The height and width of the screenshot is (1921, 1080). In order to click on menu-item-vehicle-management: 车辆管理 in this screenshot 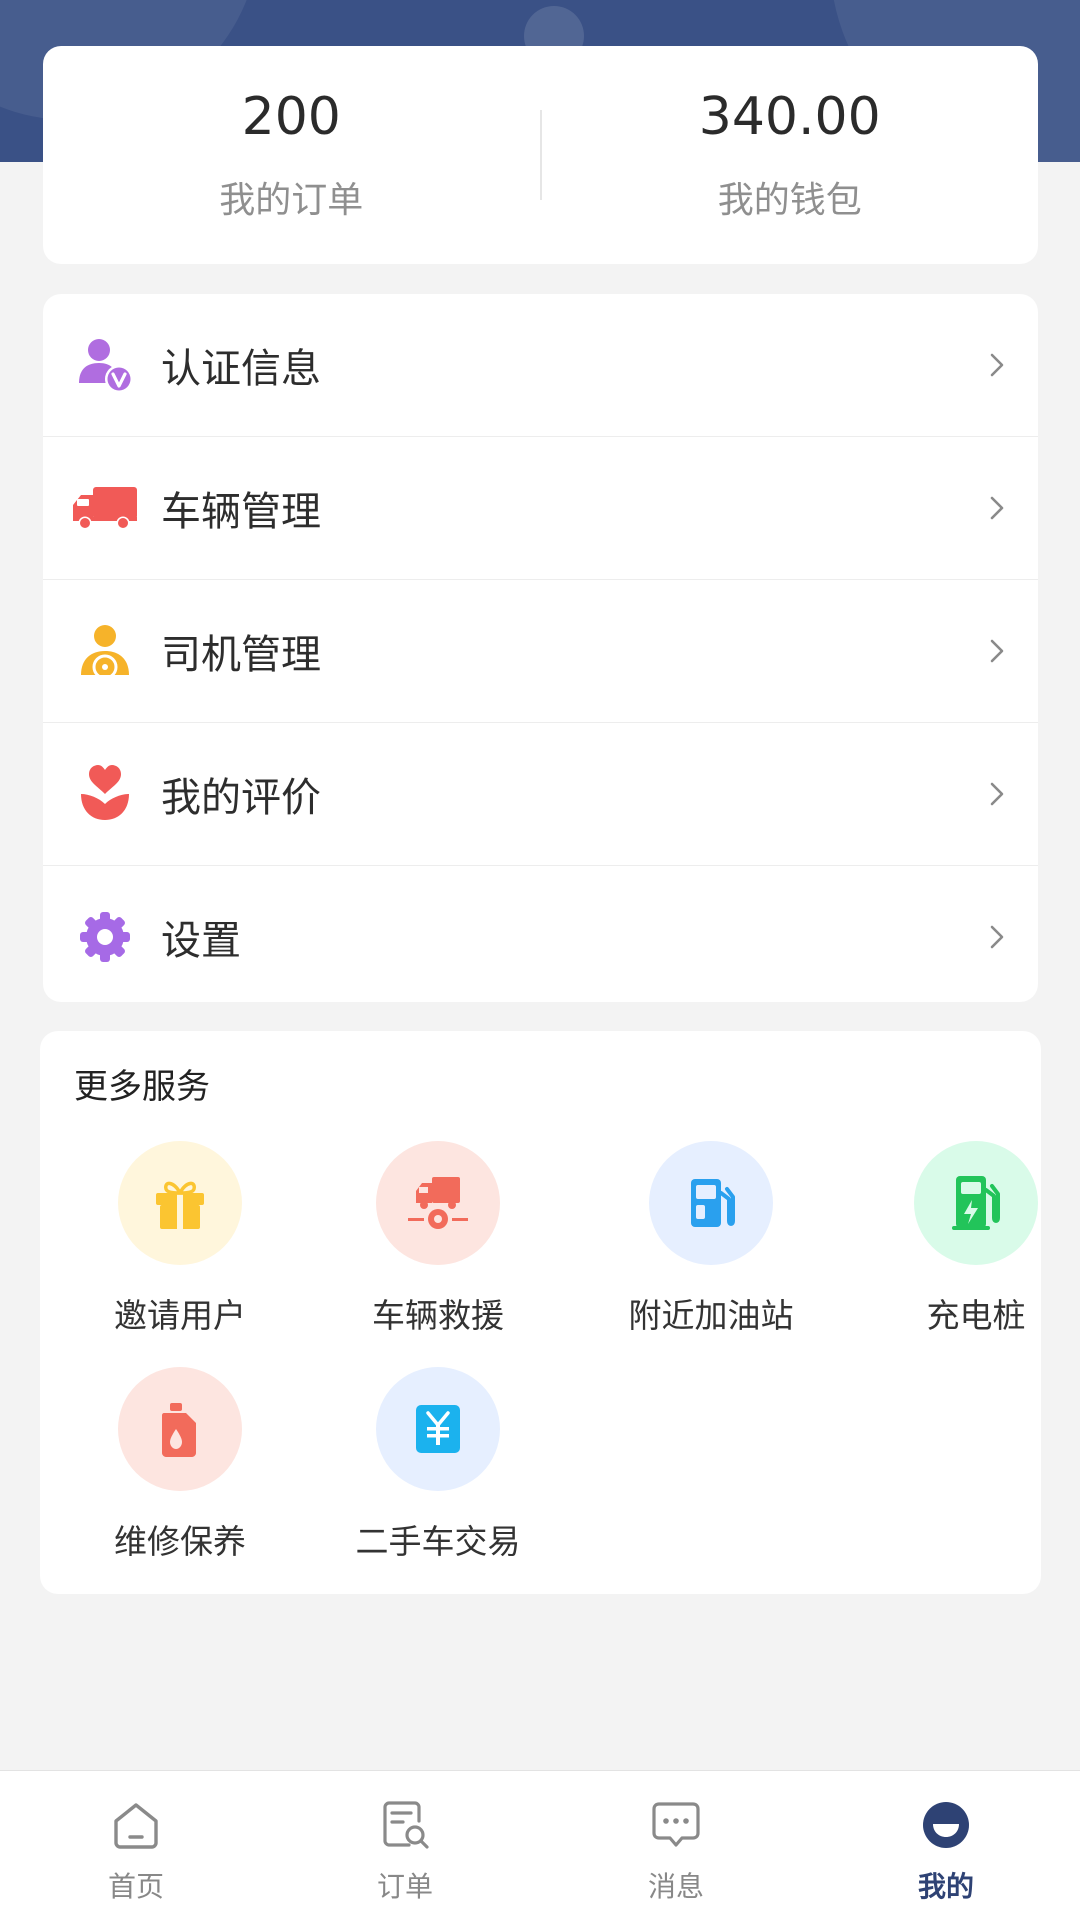, I will do `click(540, 508)`.